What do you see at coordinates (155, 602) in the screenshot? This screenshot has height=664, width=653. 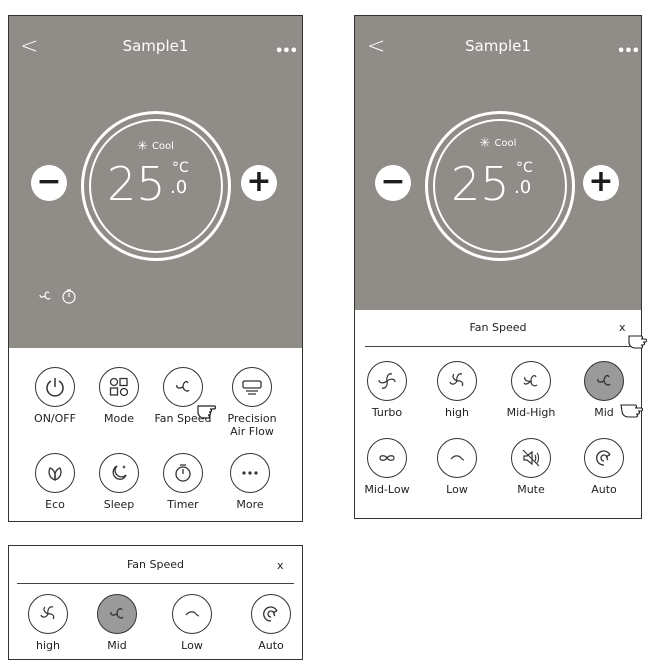 I see `fan-speed-compact-panel: Fan Speed x high Mid Low Auto` at bounding box center [155, 602].